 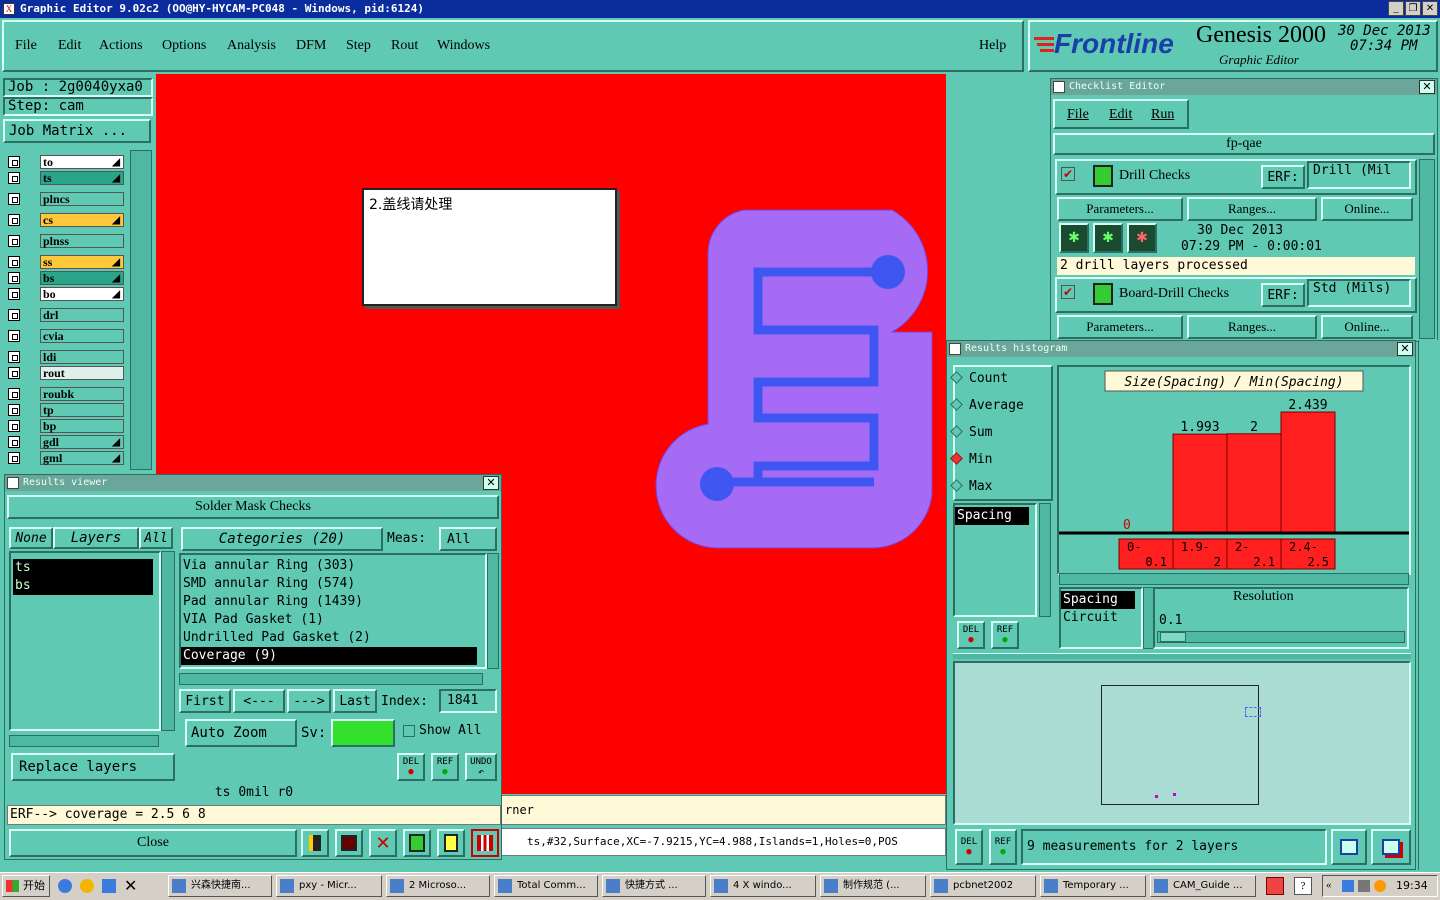 I want to click on preview-del-button: DEL ●, so click(x=969, y=847).